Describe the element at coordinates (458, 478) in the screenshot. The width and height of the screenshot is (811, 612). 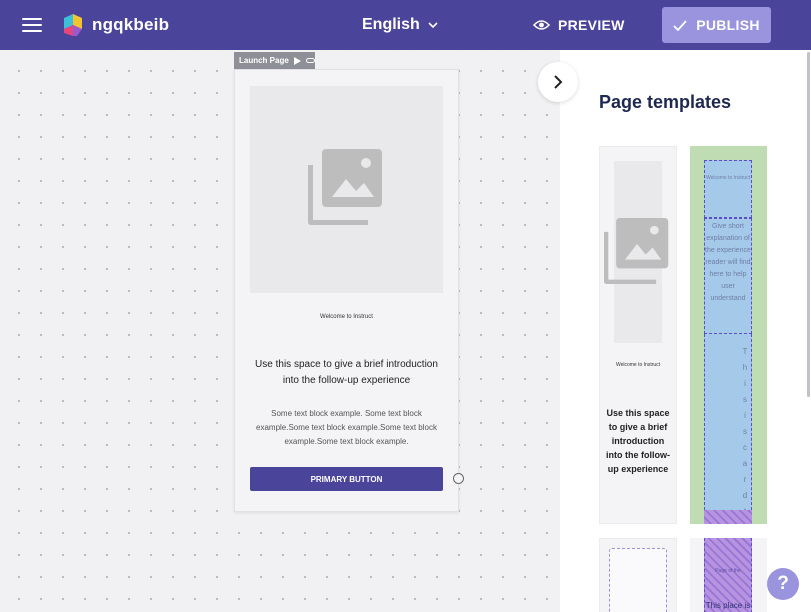
I see `connector-handle` at that location.